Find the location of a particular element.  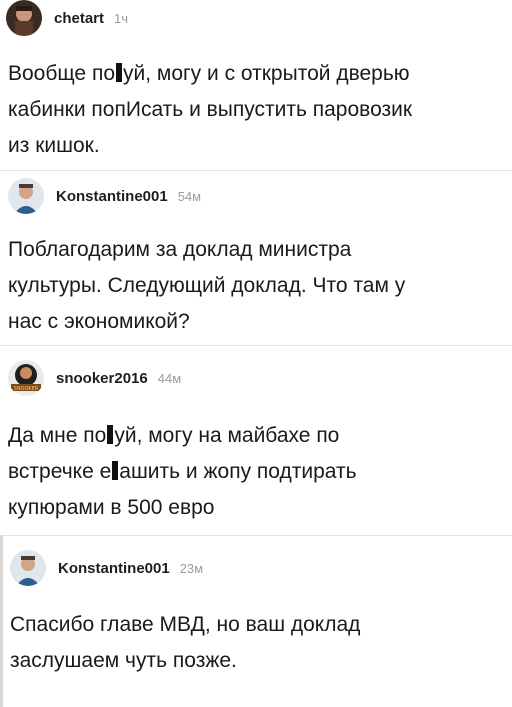

comment-line: Спасибо главе МВД, но ваш доклад is located at coordinates (185, 624).